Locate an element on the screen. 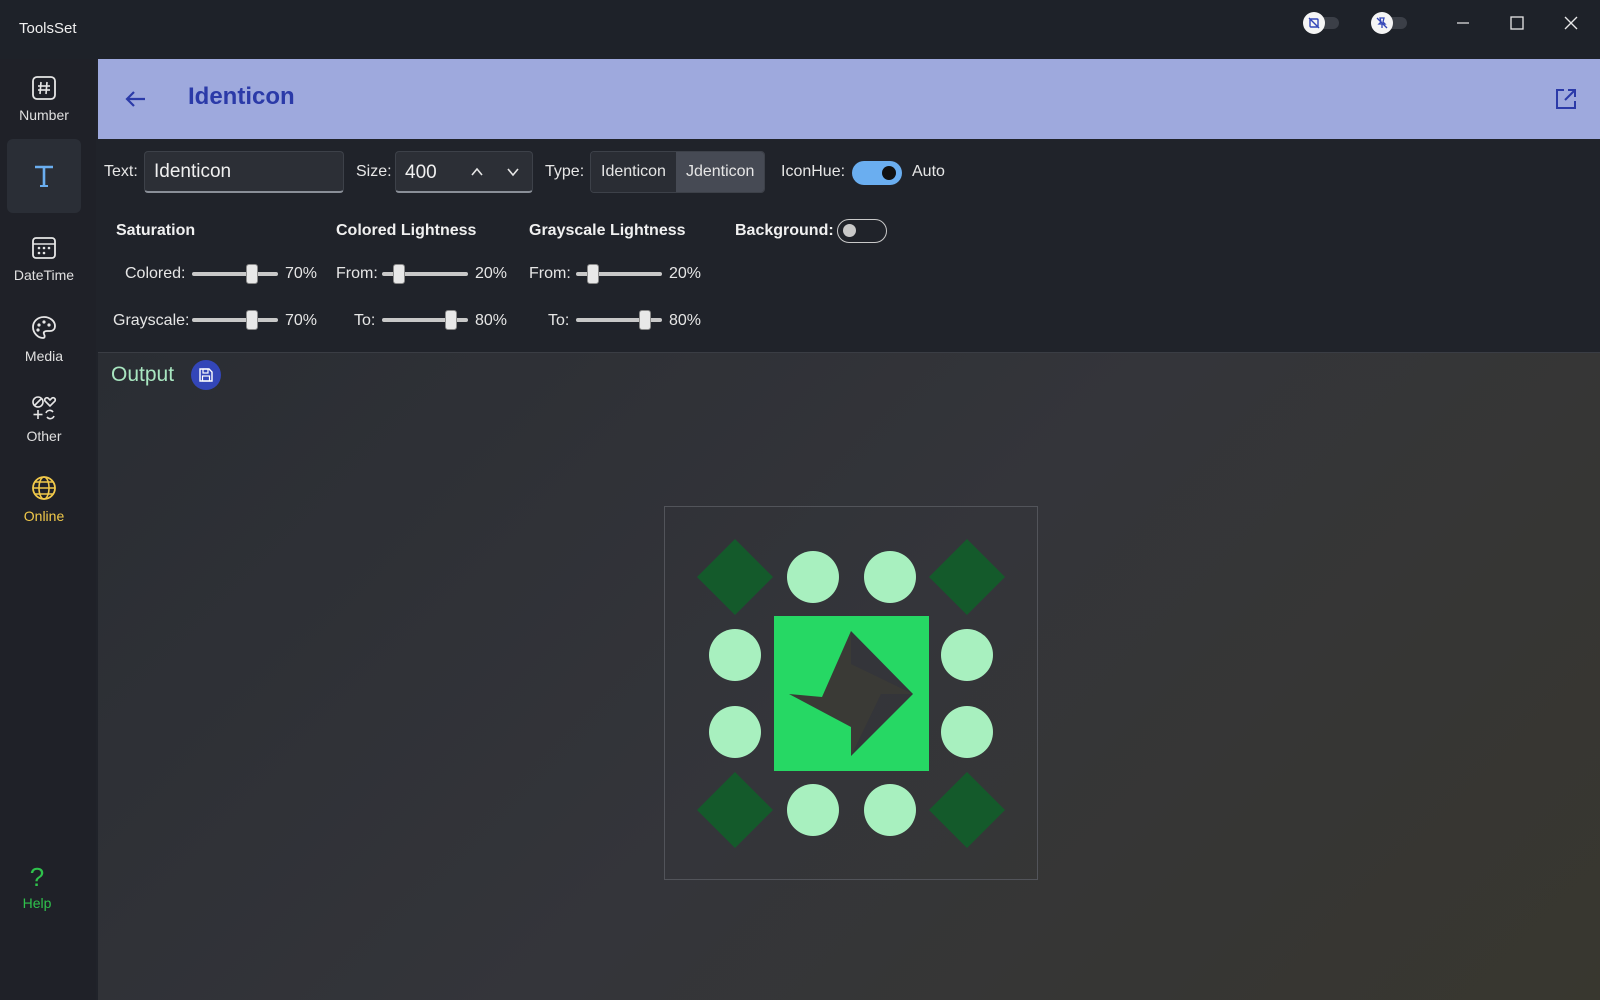 The height and width of the screenshot is (1000, 1600). sidebar-item-online: Online is located at coordinates (44, 499).